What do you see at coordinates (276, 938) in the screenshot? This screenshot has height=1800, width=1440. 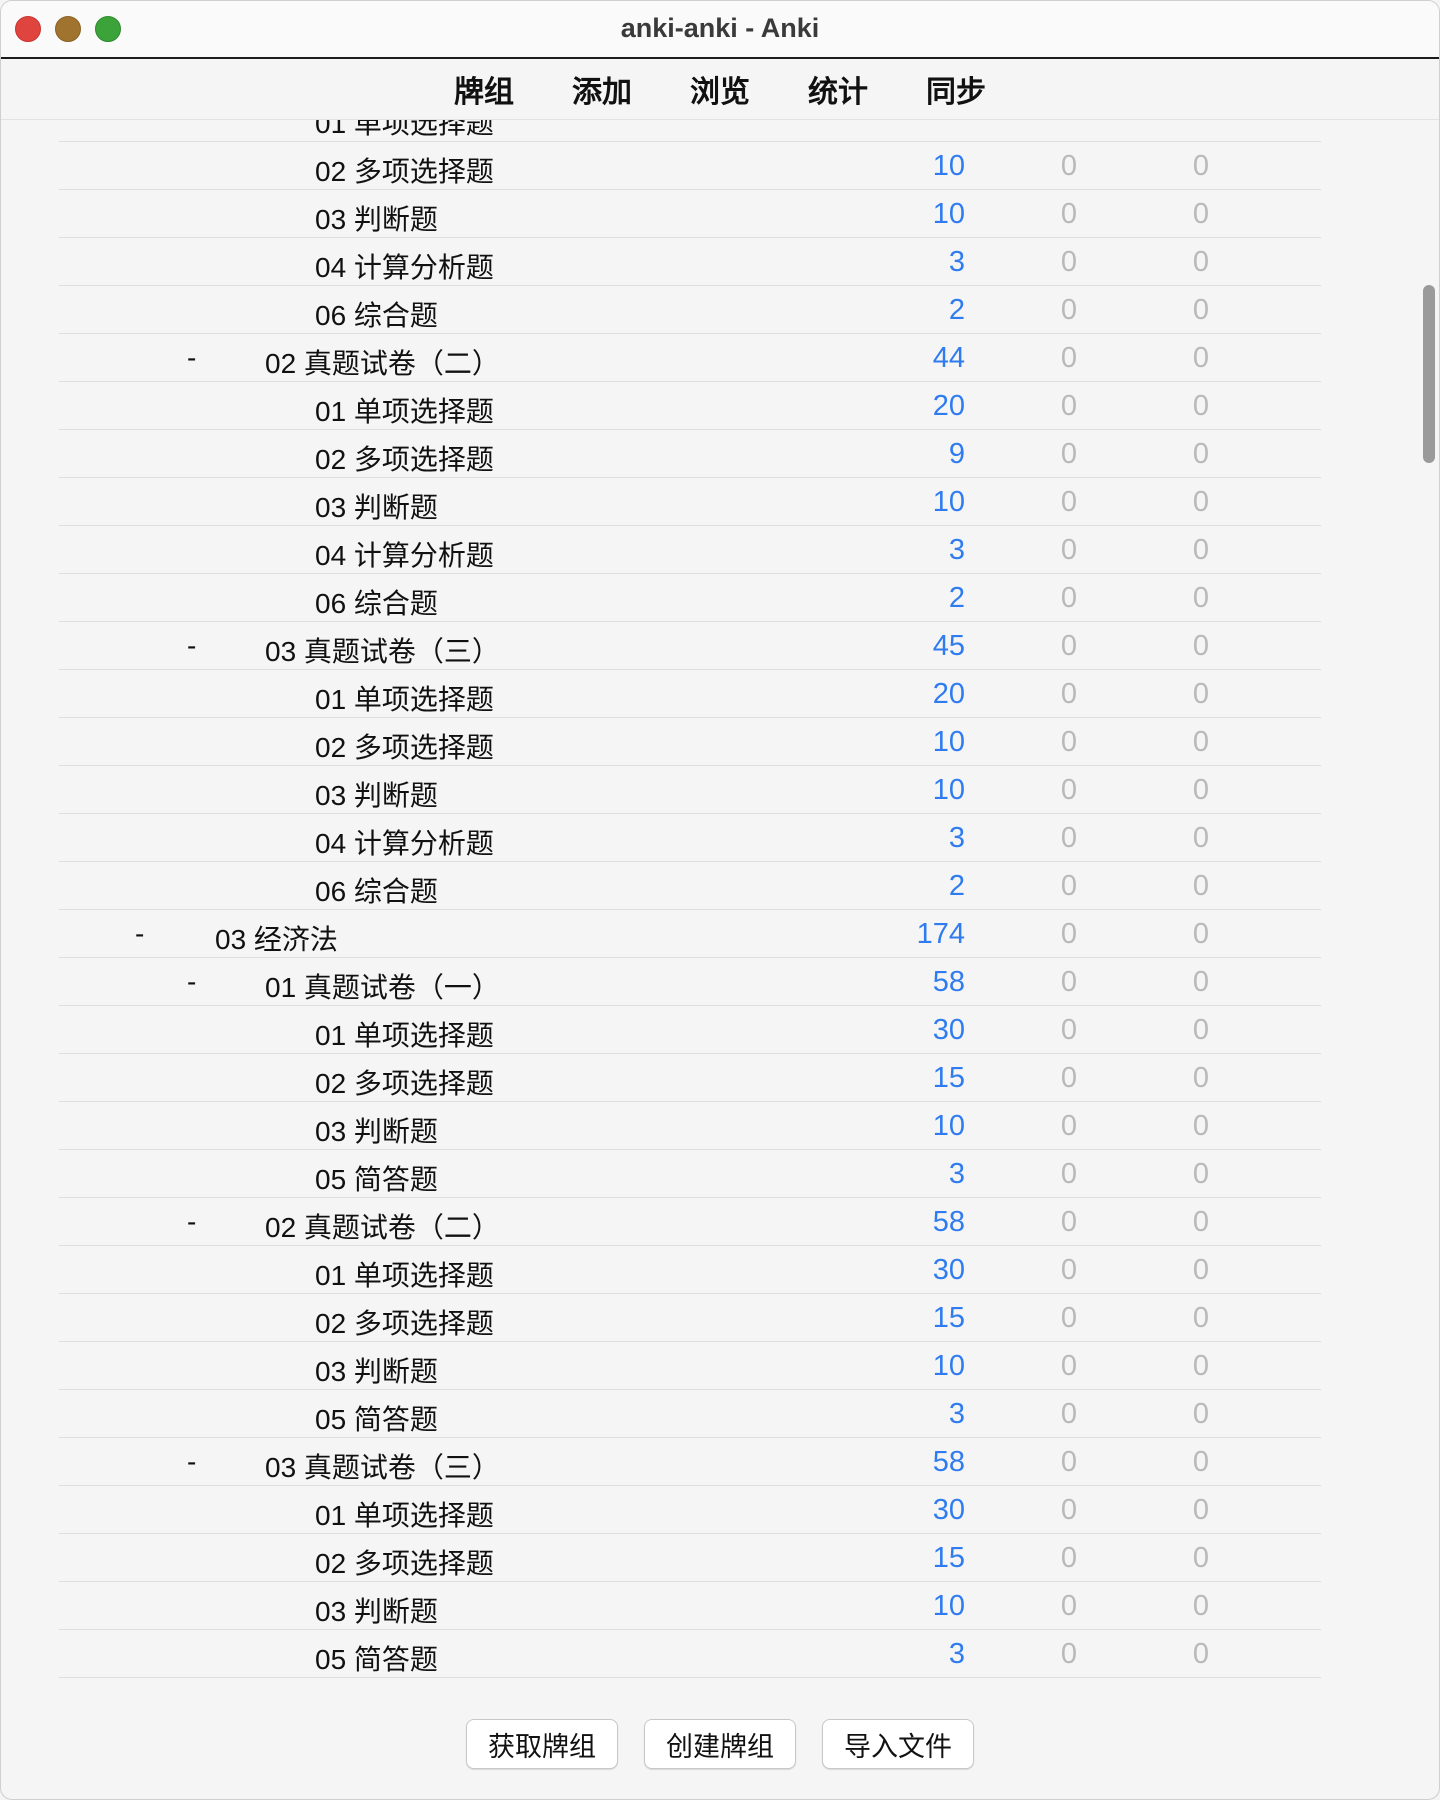 I see `deck-name: 03 经济法` at bounding box center [276, 938].